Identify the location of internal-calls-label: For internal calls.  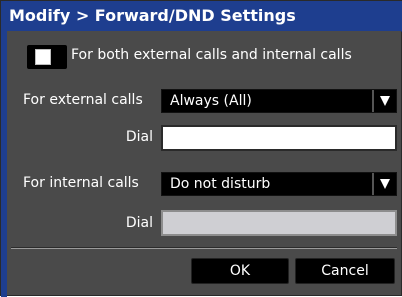
(81, 183).